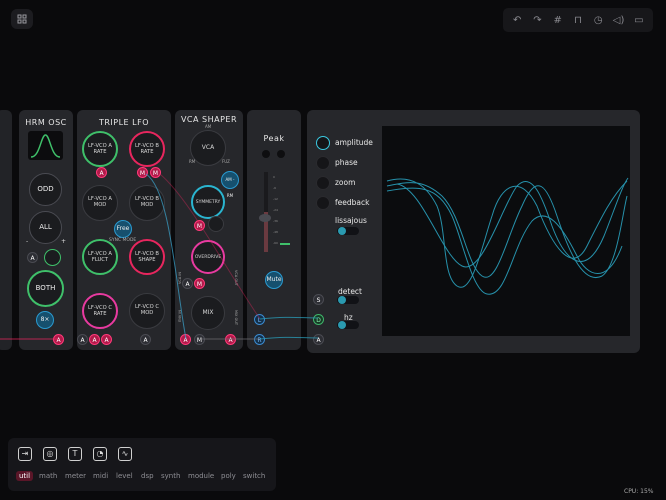 This screenshot has width=666, height=500. What do you see at coordinates (48, 476) in the screenshot?
I see `category-math: math` at bounding box center [48, 476].